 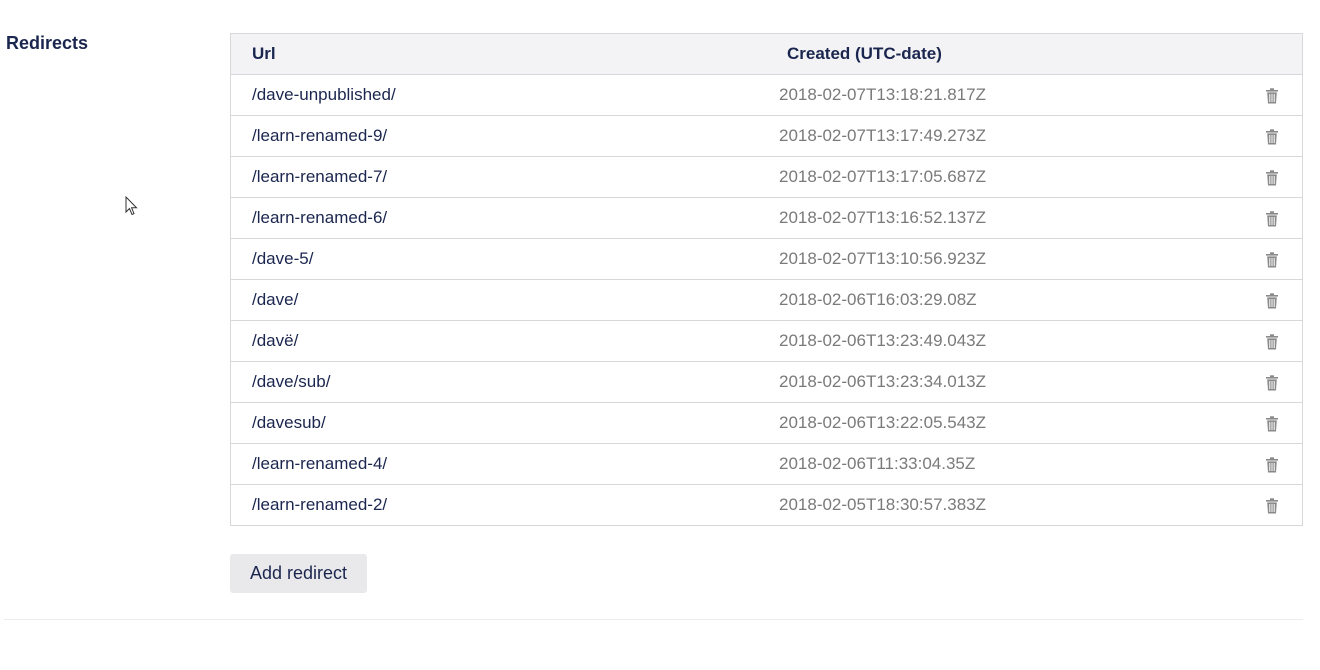 I want to click on table-header-row: Url Created (UTC-date), so click(x=766, y=54).